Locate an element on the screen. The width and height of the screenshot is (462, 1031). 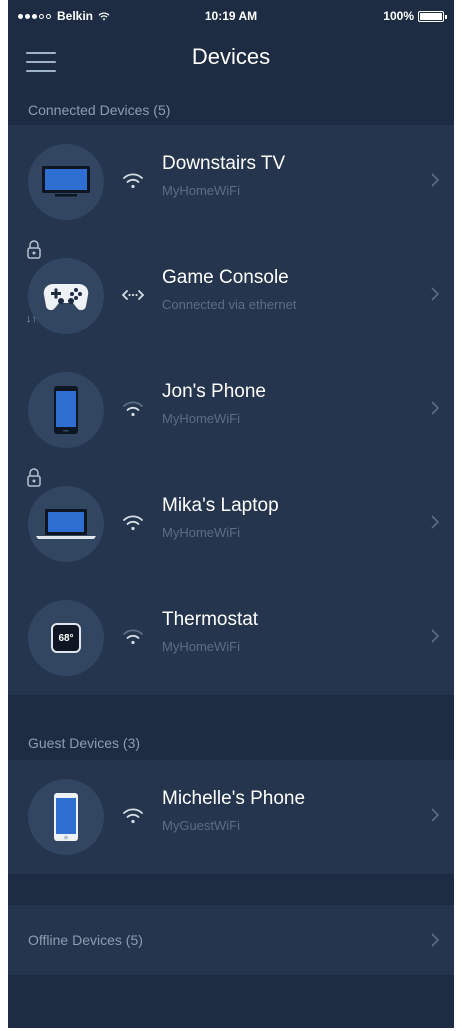
device-row-thermostat: 68° Thermostat MyHomeWiFi is located at coordinates (231, 638).